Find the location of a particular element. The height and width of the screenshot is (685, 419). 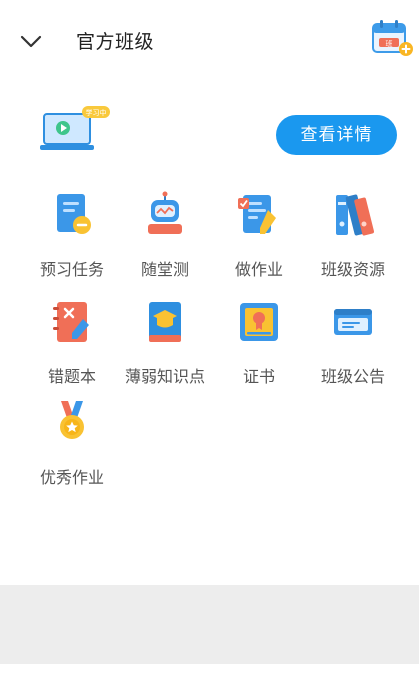

grid-label: 做作业 is located at coordinates (258, 269).